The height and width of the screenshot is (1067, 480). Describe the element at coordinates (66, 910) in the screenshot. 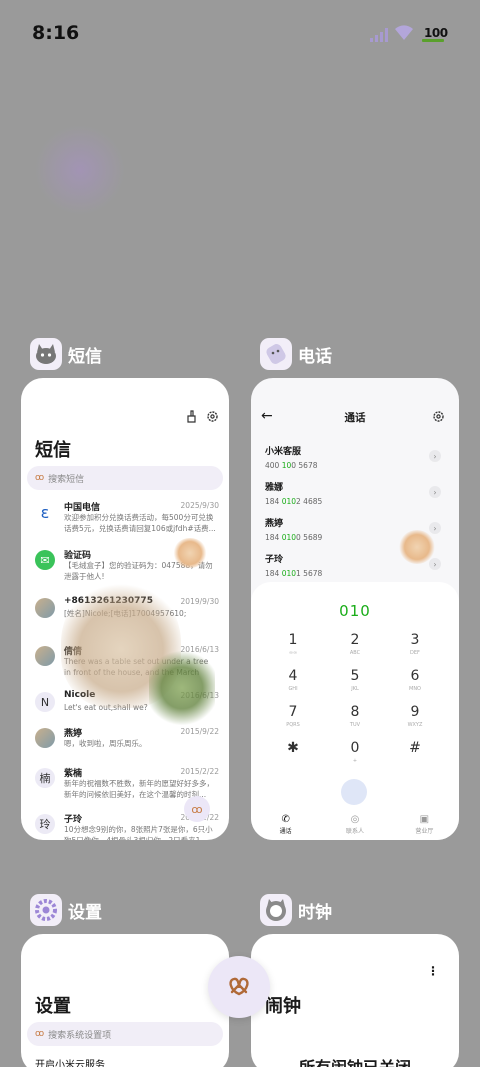

I see `app-header-settings: 设置` at that location.